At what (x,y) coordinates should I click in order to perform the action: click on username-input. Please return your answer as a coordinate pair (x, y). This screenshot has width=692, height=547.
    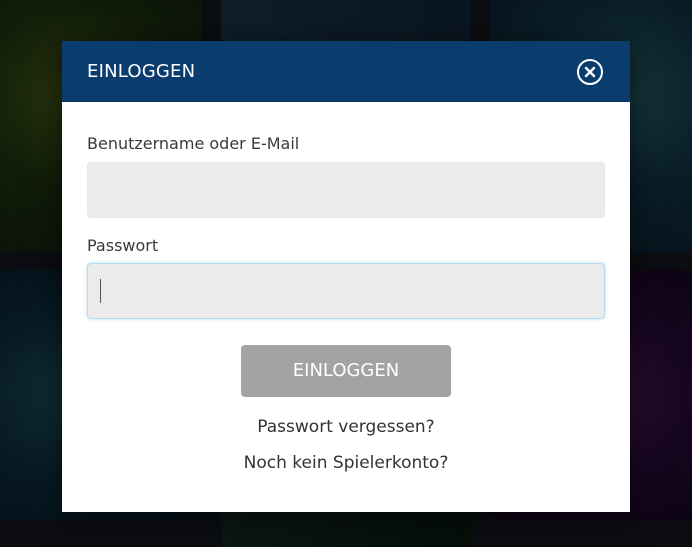
    Looking at the image, I should click on (346, 190).